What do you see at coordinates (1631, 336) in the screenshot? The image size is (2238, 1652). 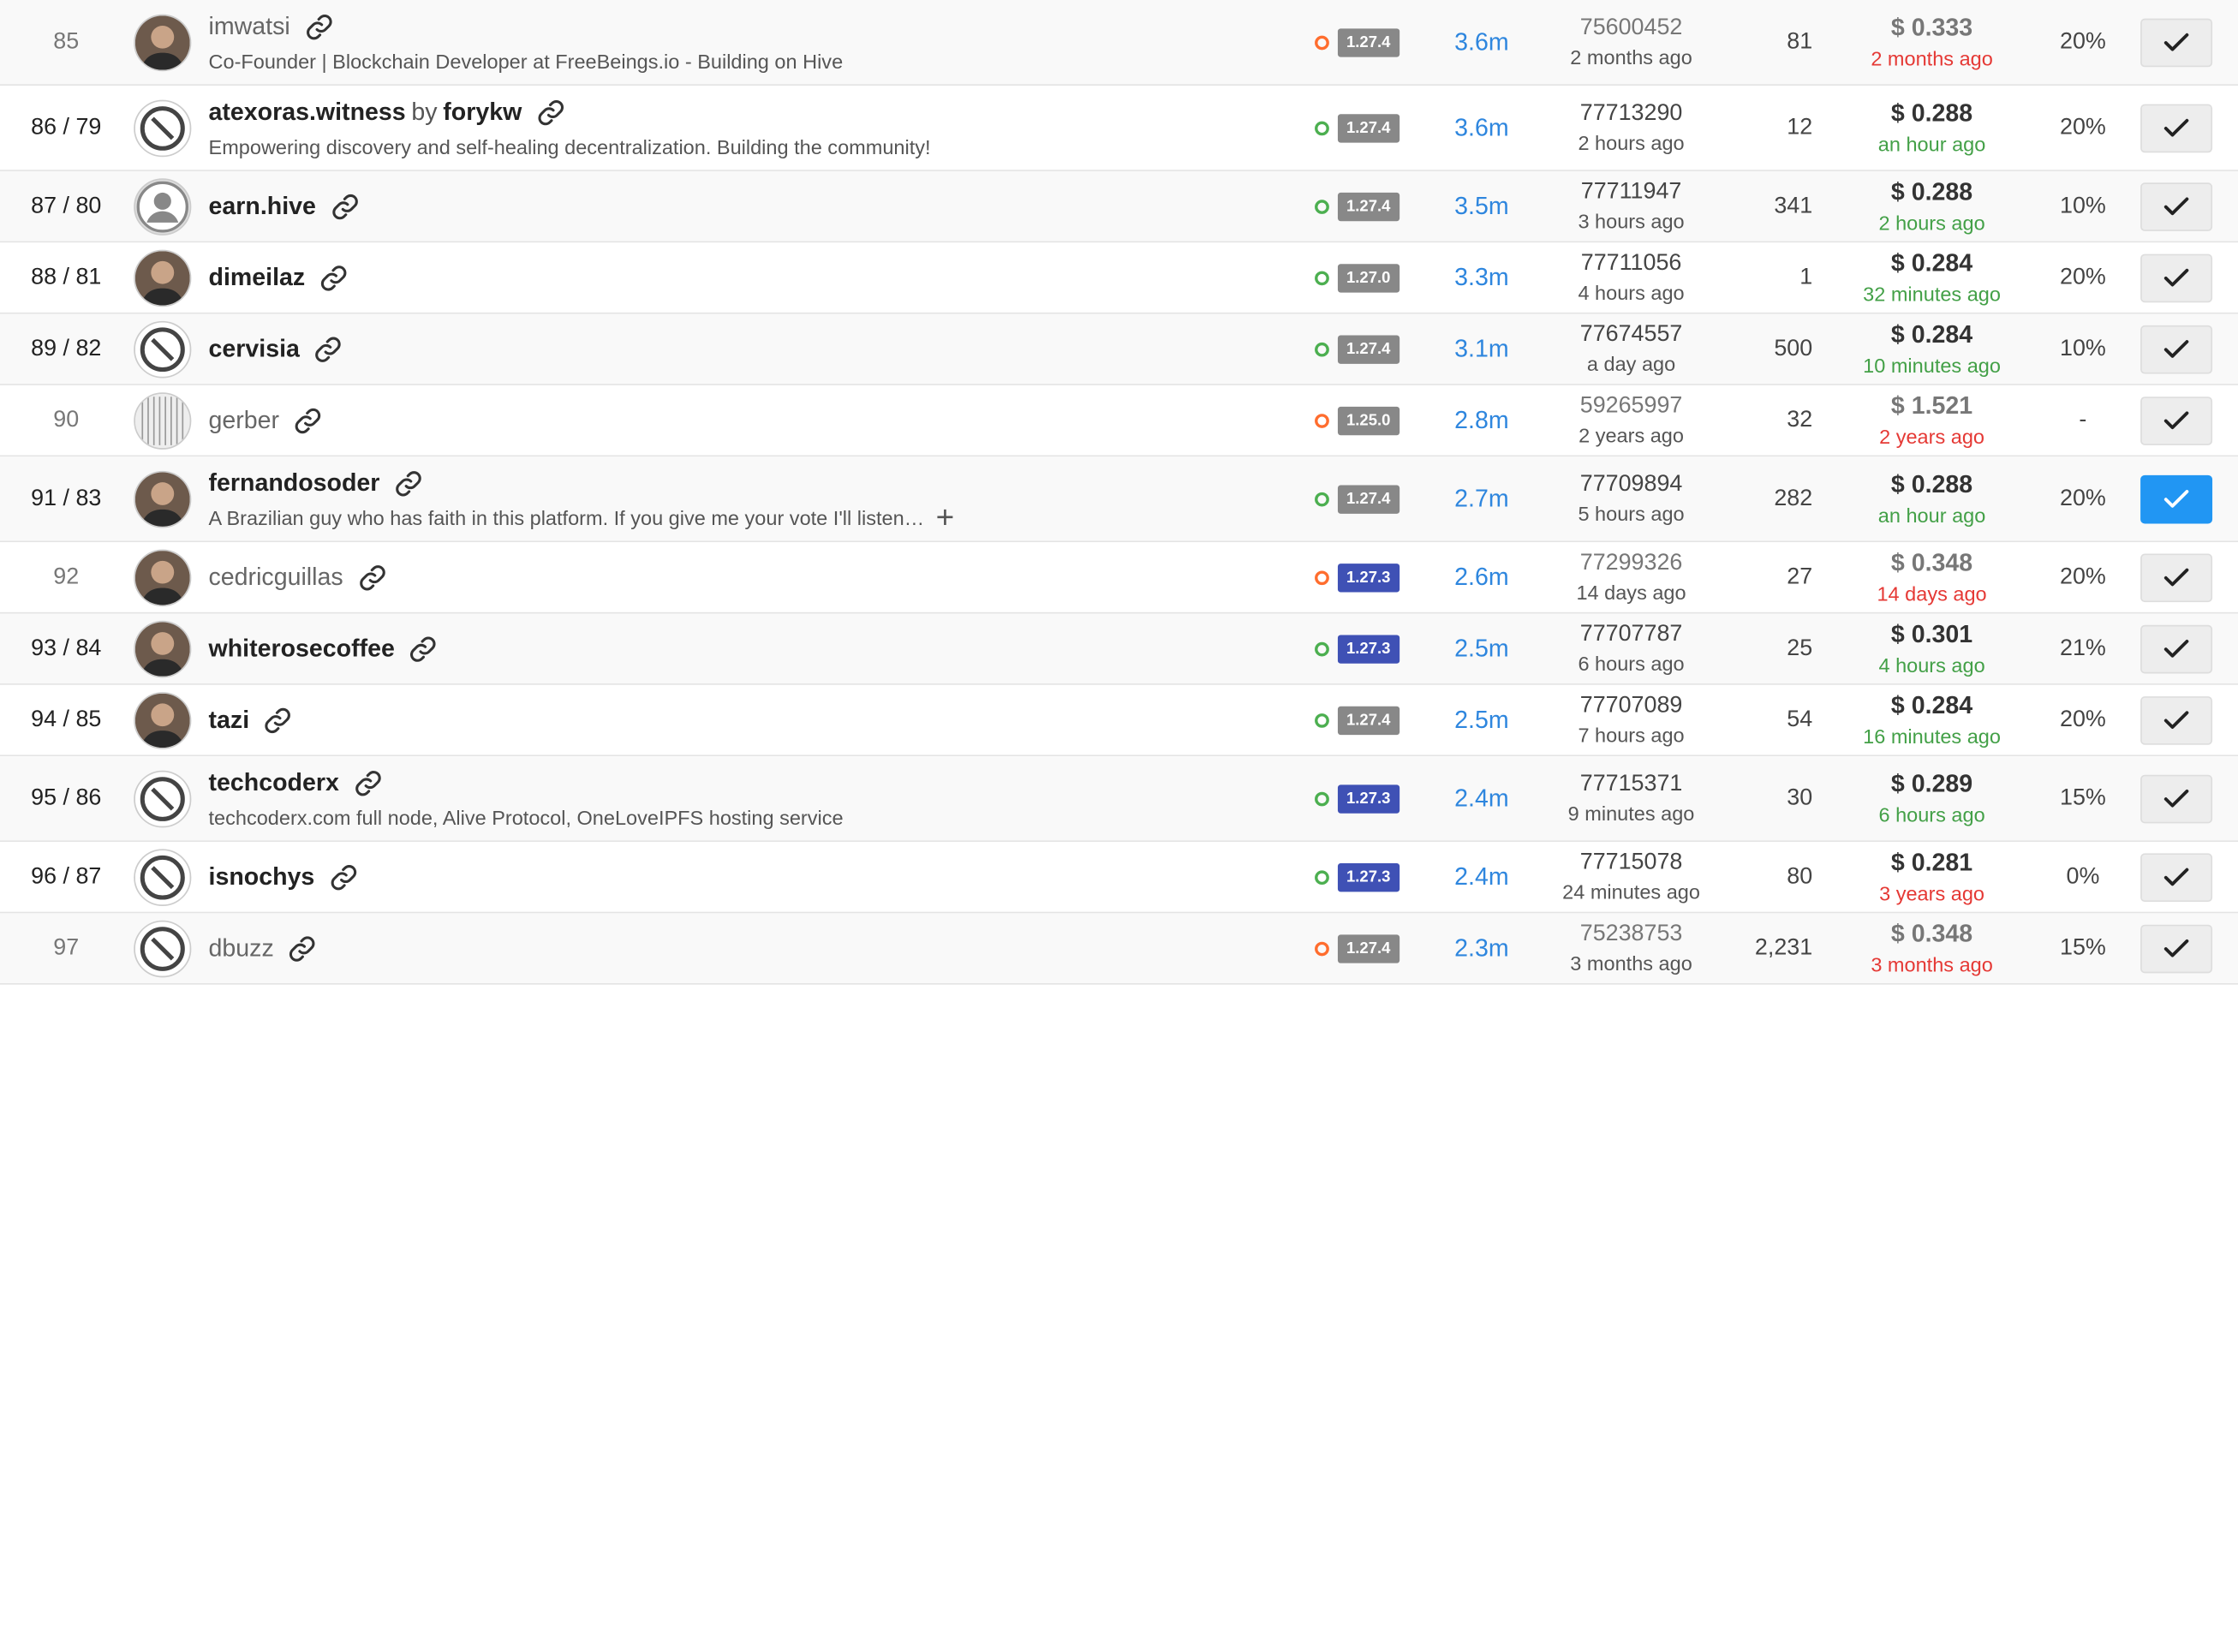 I see `last-block-number: 77674557` at bounding box center [1631, 336].